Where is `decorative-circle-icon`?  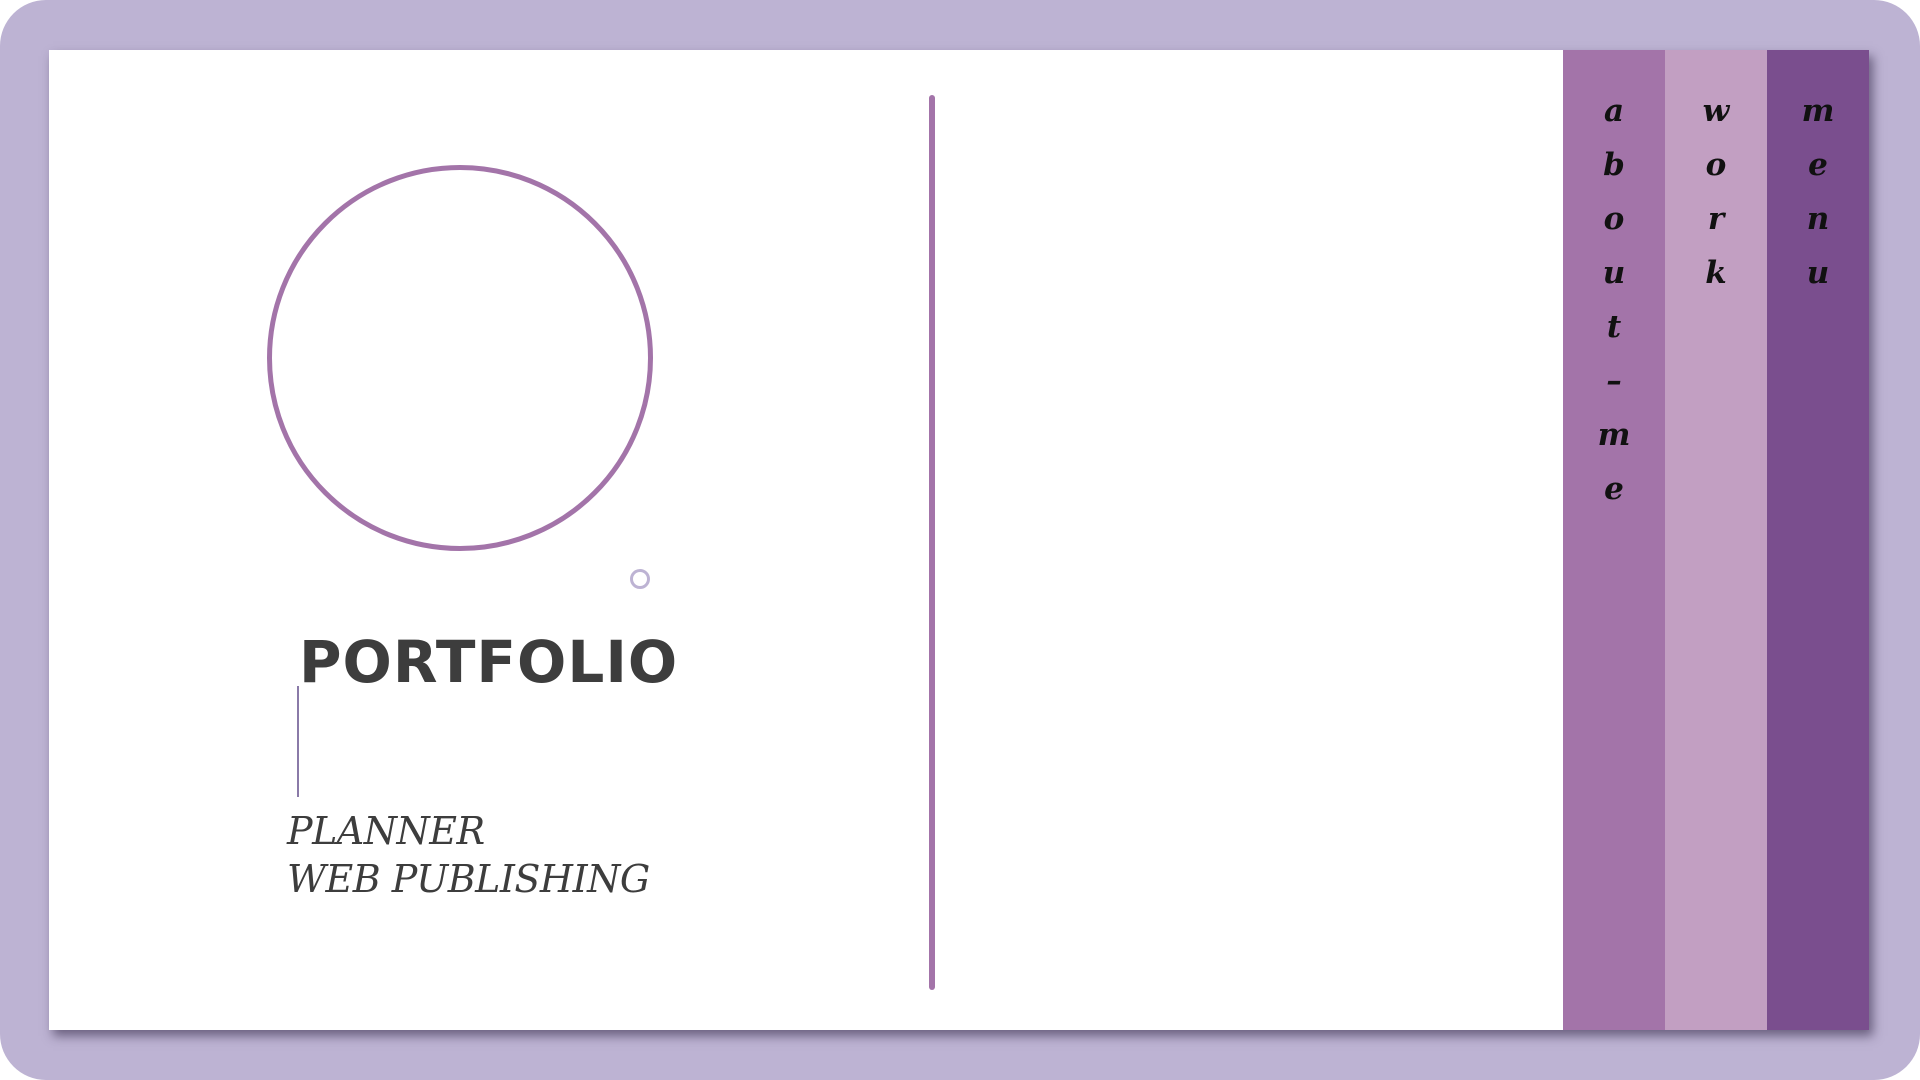
decorative-circle-icon is located at coordinates (640, 579).